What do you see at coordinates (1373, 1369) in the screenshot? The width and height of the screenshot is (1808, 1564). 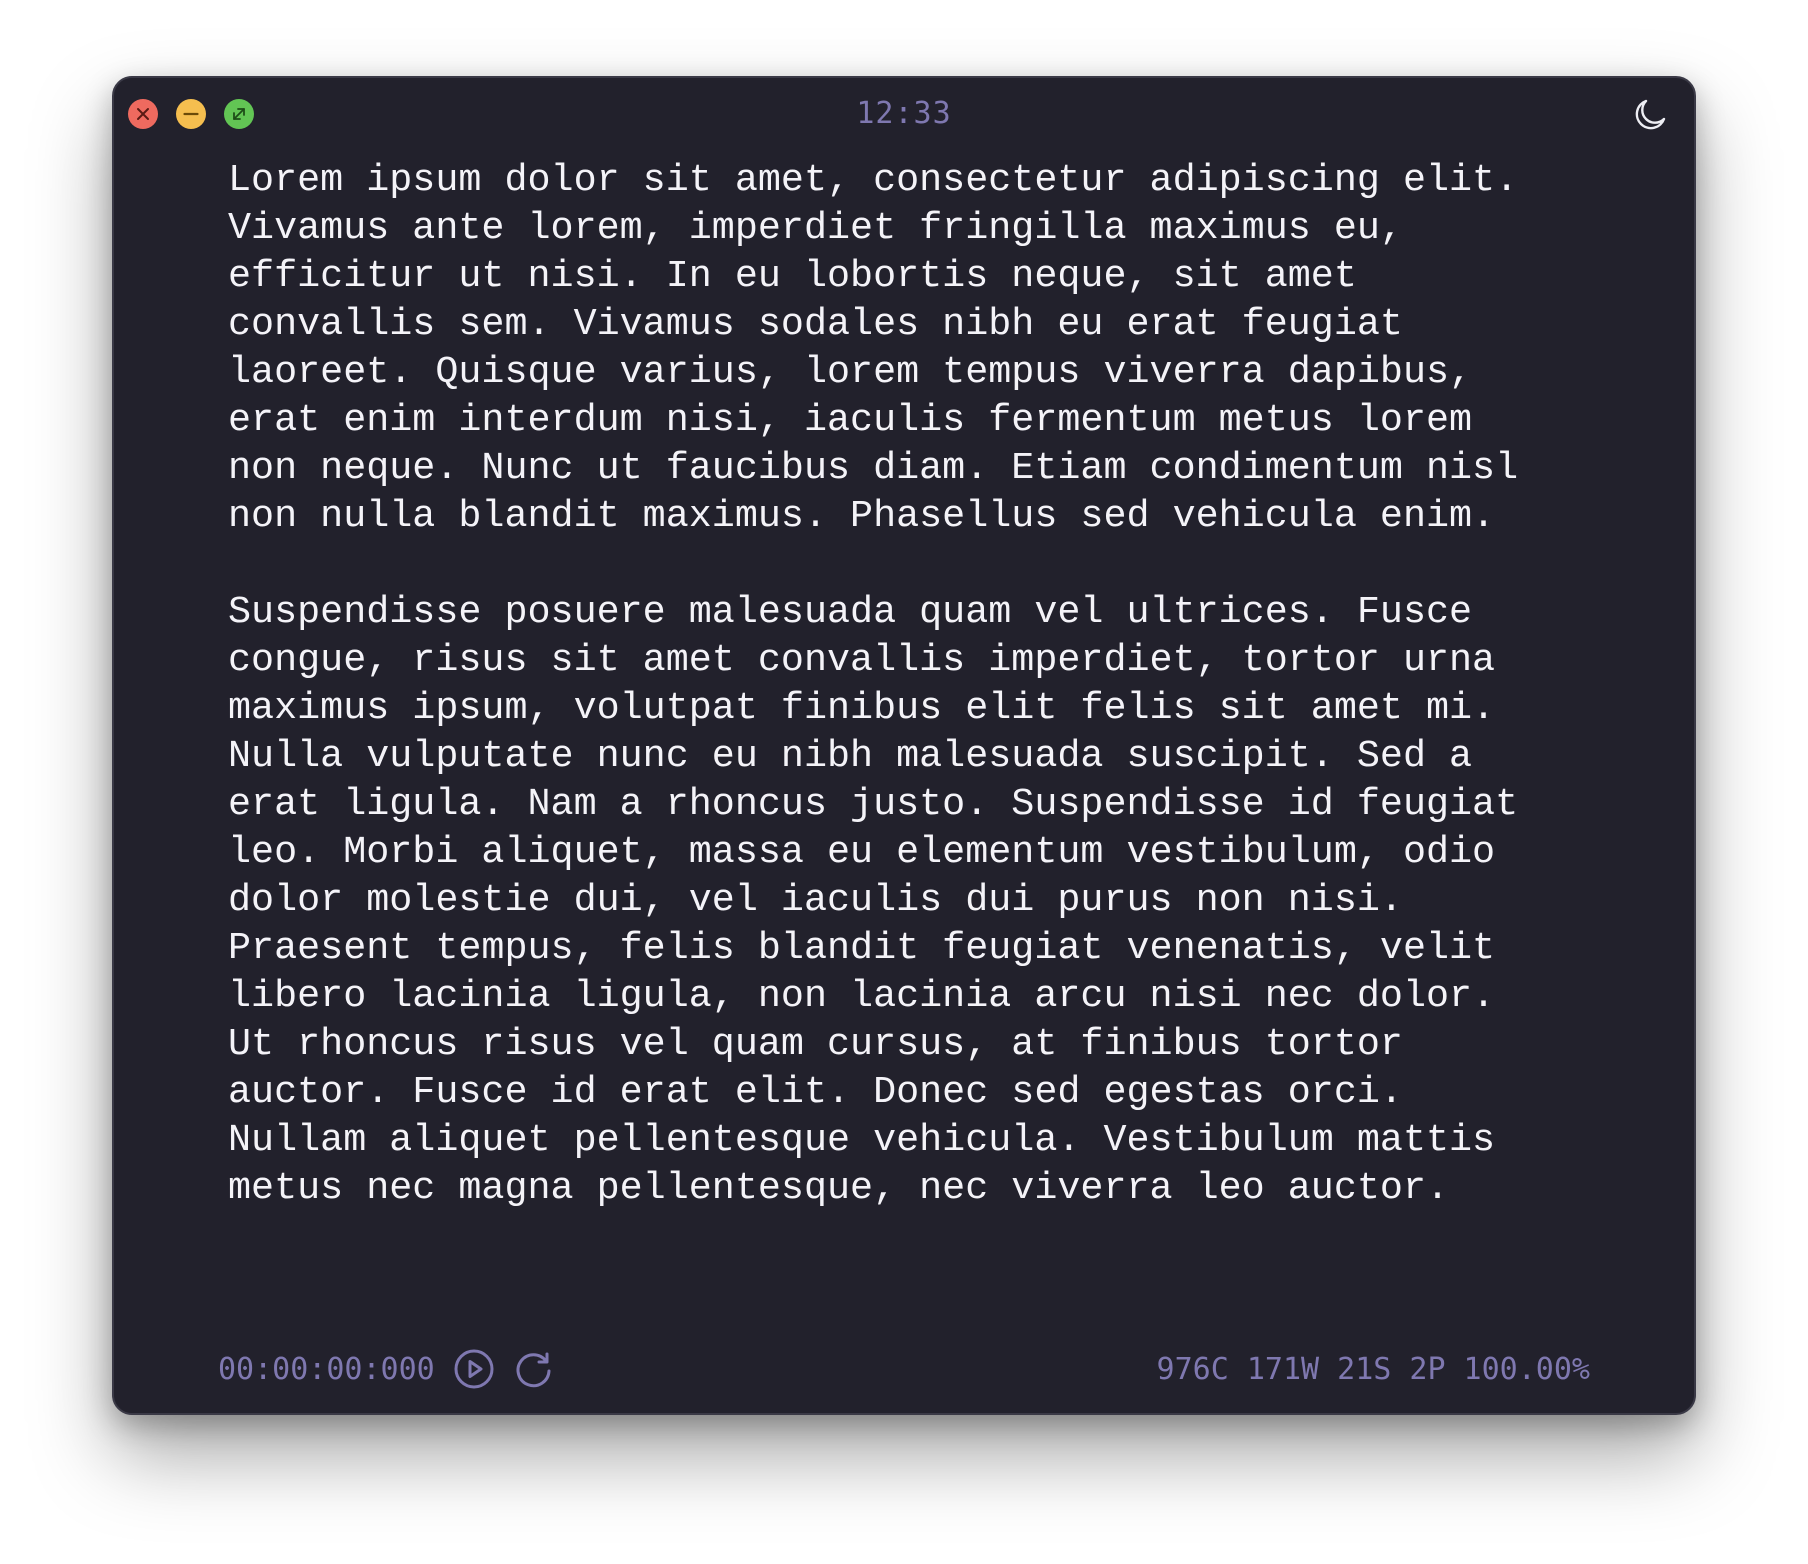 I see `document-stats: 976C 171W 21S 2P 100.00%` at bounding box center [1373, 1369].